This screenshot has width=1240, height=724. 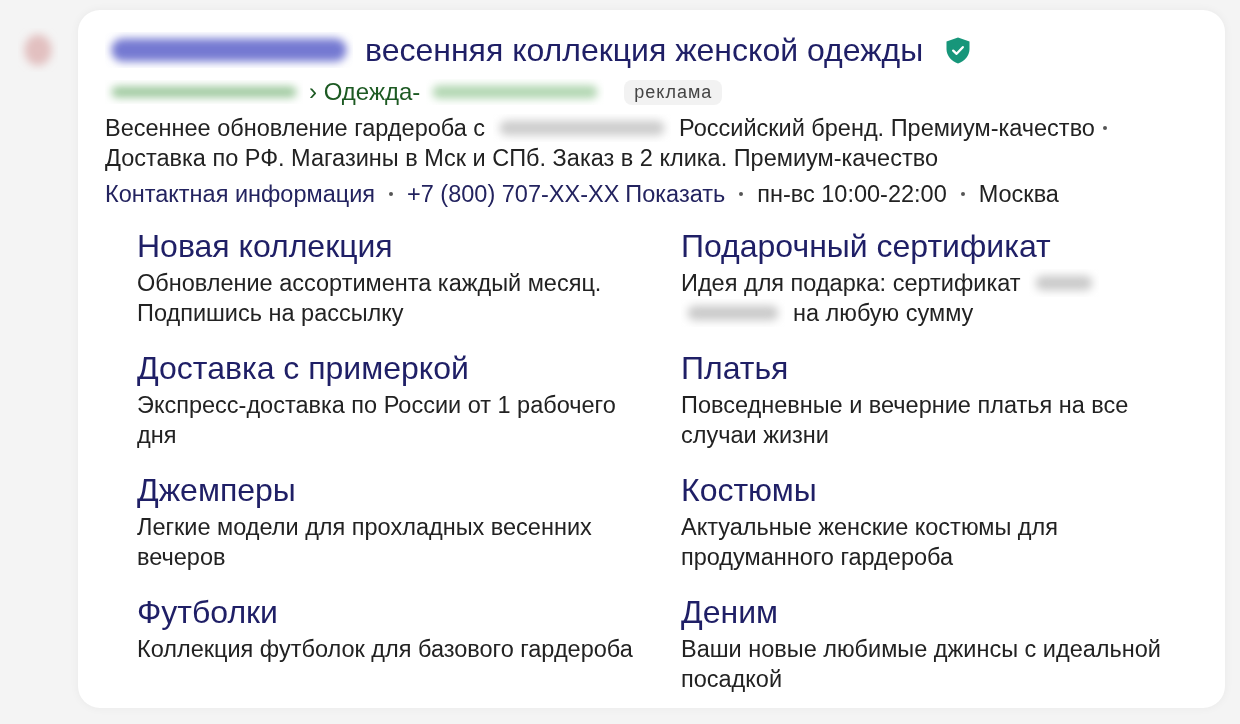 I want to click on show-phone-link: Показать, so click(x=675, y=194).